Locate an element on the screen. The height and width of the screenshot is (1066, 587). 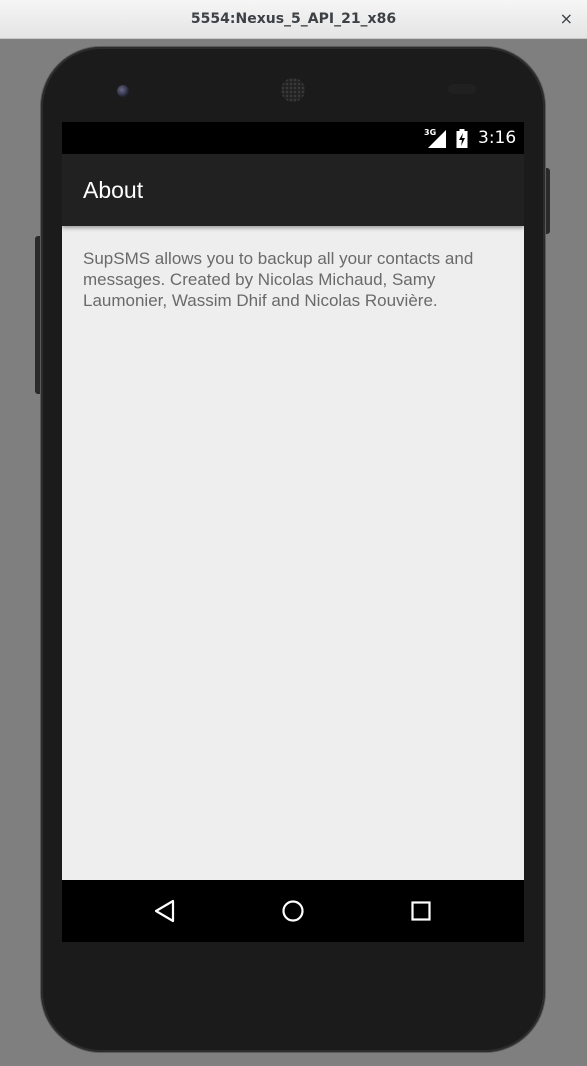
close-icon: × is located at coordinates (566, 18).